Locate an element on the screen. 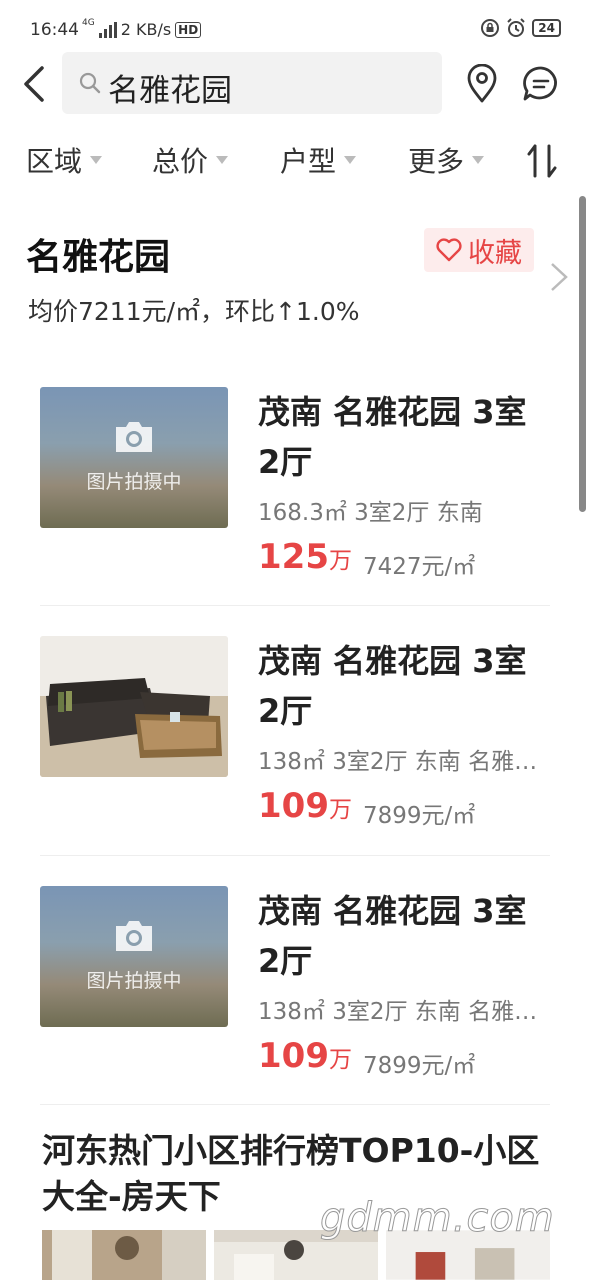  filter-label: 区域 is located at coordinates (54, 161).